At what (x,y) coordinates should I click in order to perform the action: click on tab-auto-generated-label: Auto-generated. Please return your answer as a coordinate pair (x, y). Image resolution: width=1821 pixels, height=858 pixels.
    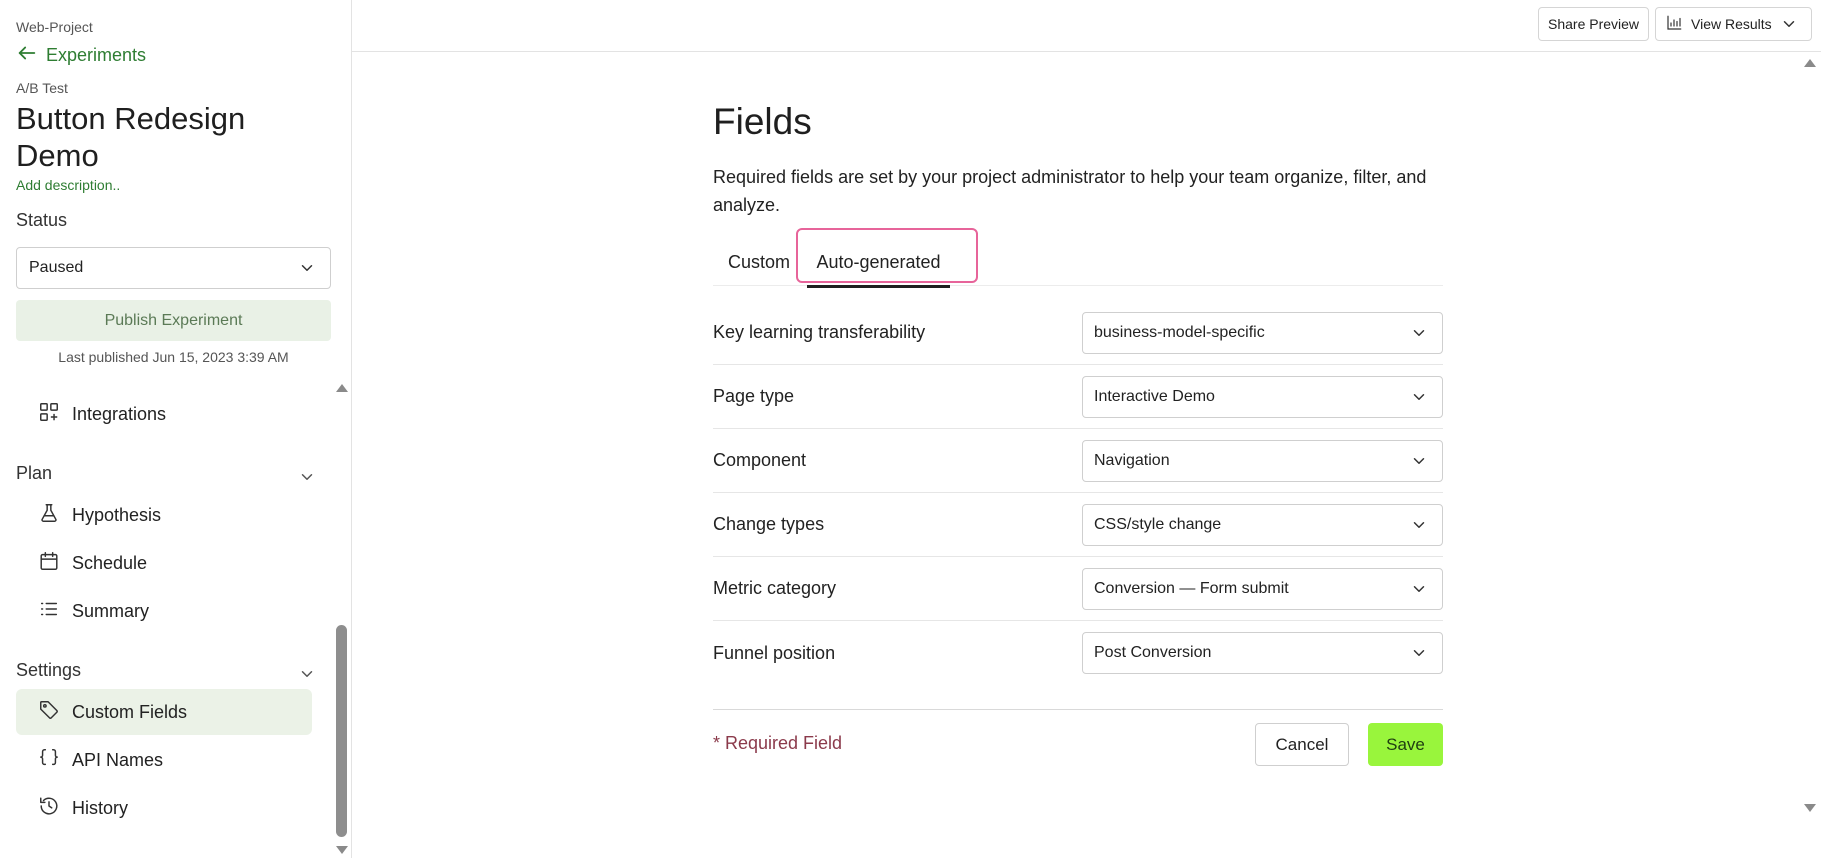
    Looking at the image, I should click on (878, 261).